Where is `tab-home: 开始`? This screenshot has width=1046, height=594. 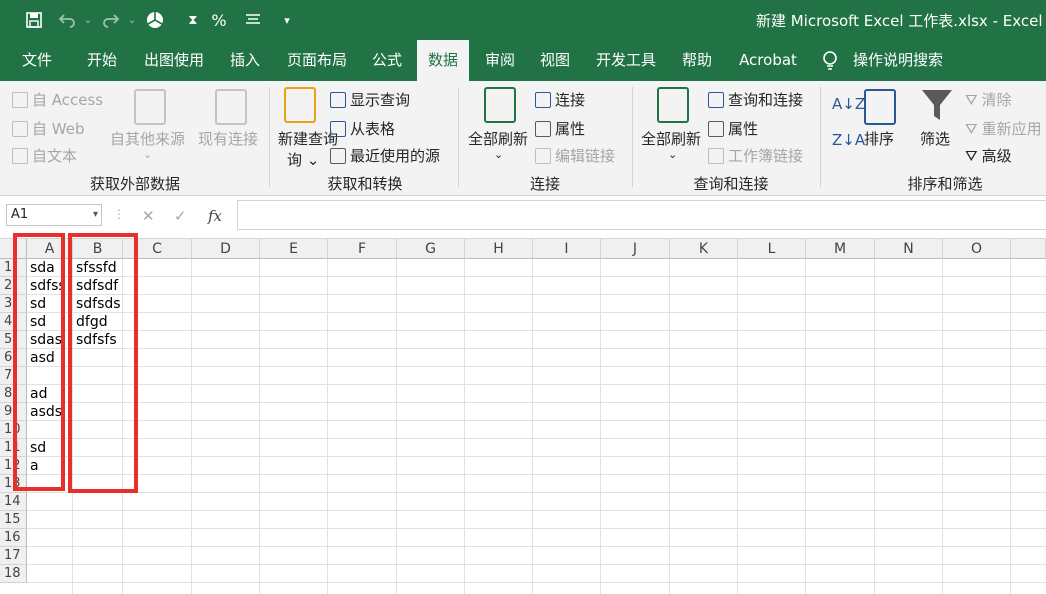
tab-home: 开始 is located at coordinates (102, 60).